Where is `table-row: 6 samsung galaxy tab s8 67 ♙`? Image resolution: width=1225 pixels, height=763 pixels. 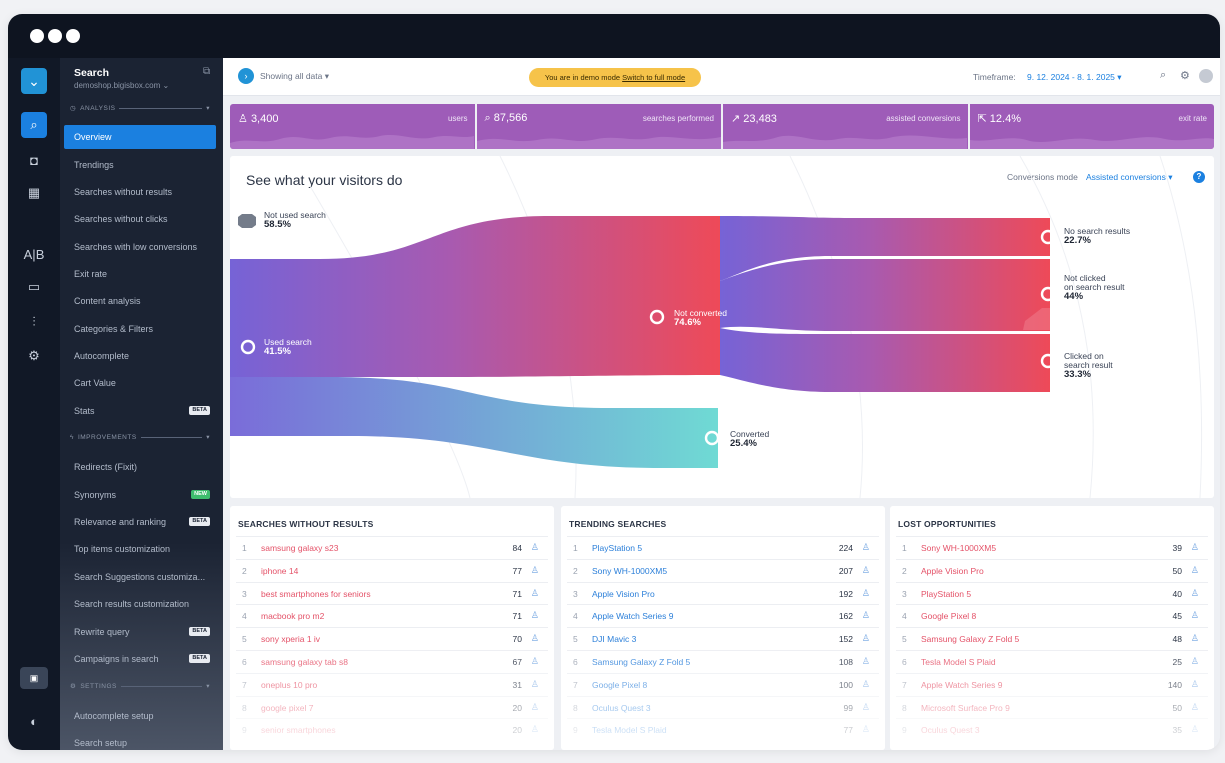
table-row: 6 samsung galaxy tab s8 67 ♙ is located at coordinates (392, 661).